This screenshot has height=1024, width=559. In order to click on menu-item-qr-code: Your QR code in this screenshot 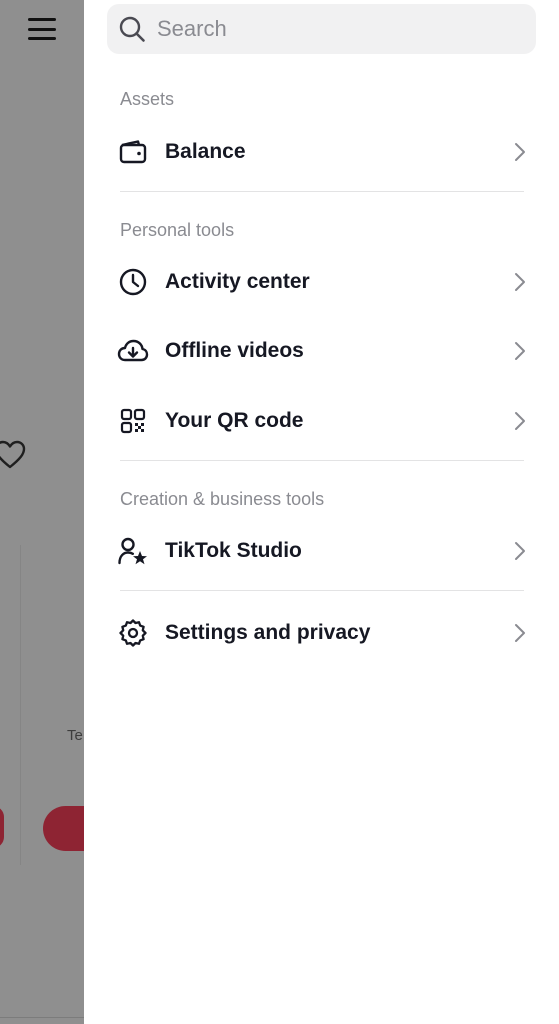, I will do `click(322, 421)`.